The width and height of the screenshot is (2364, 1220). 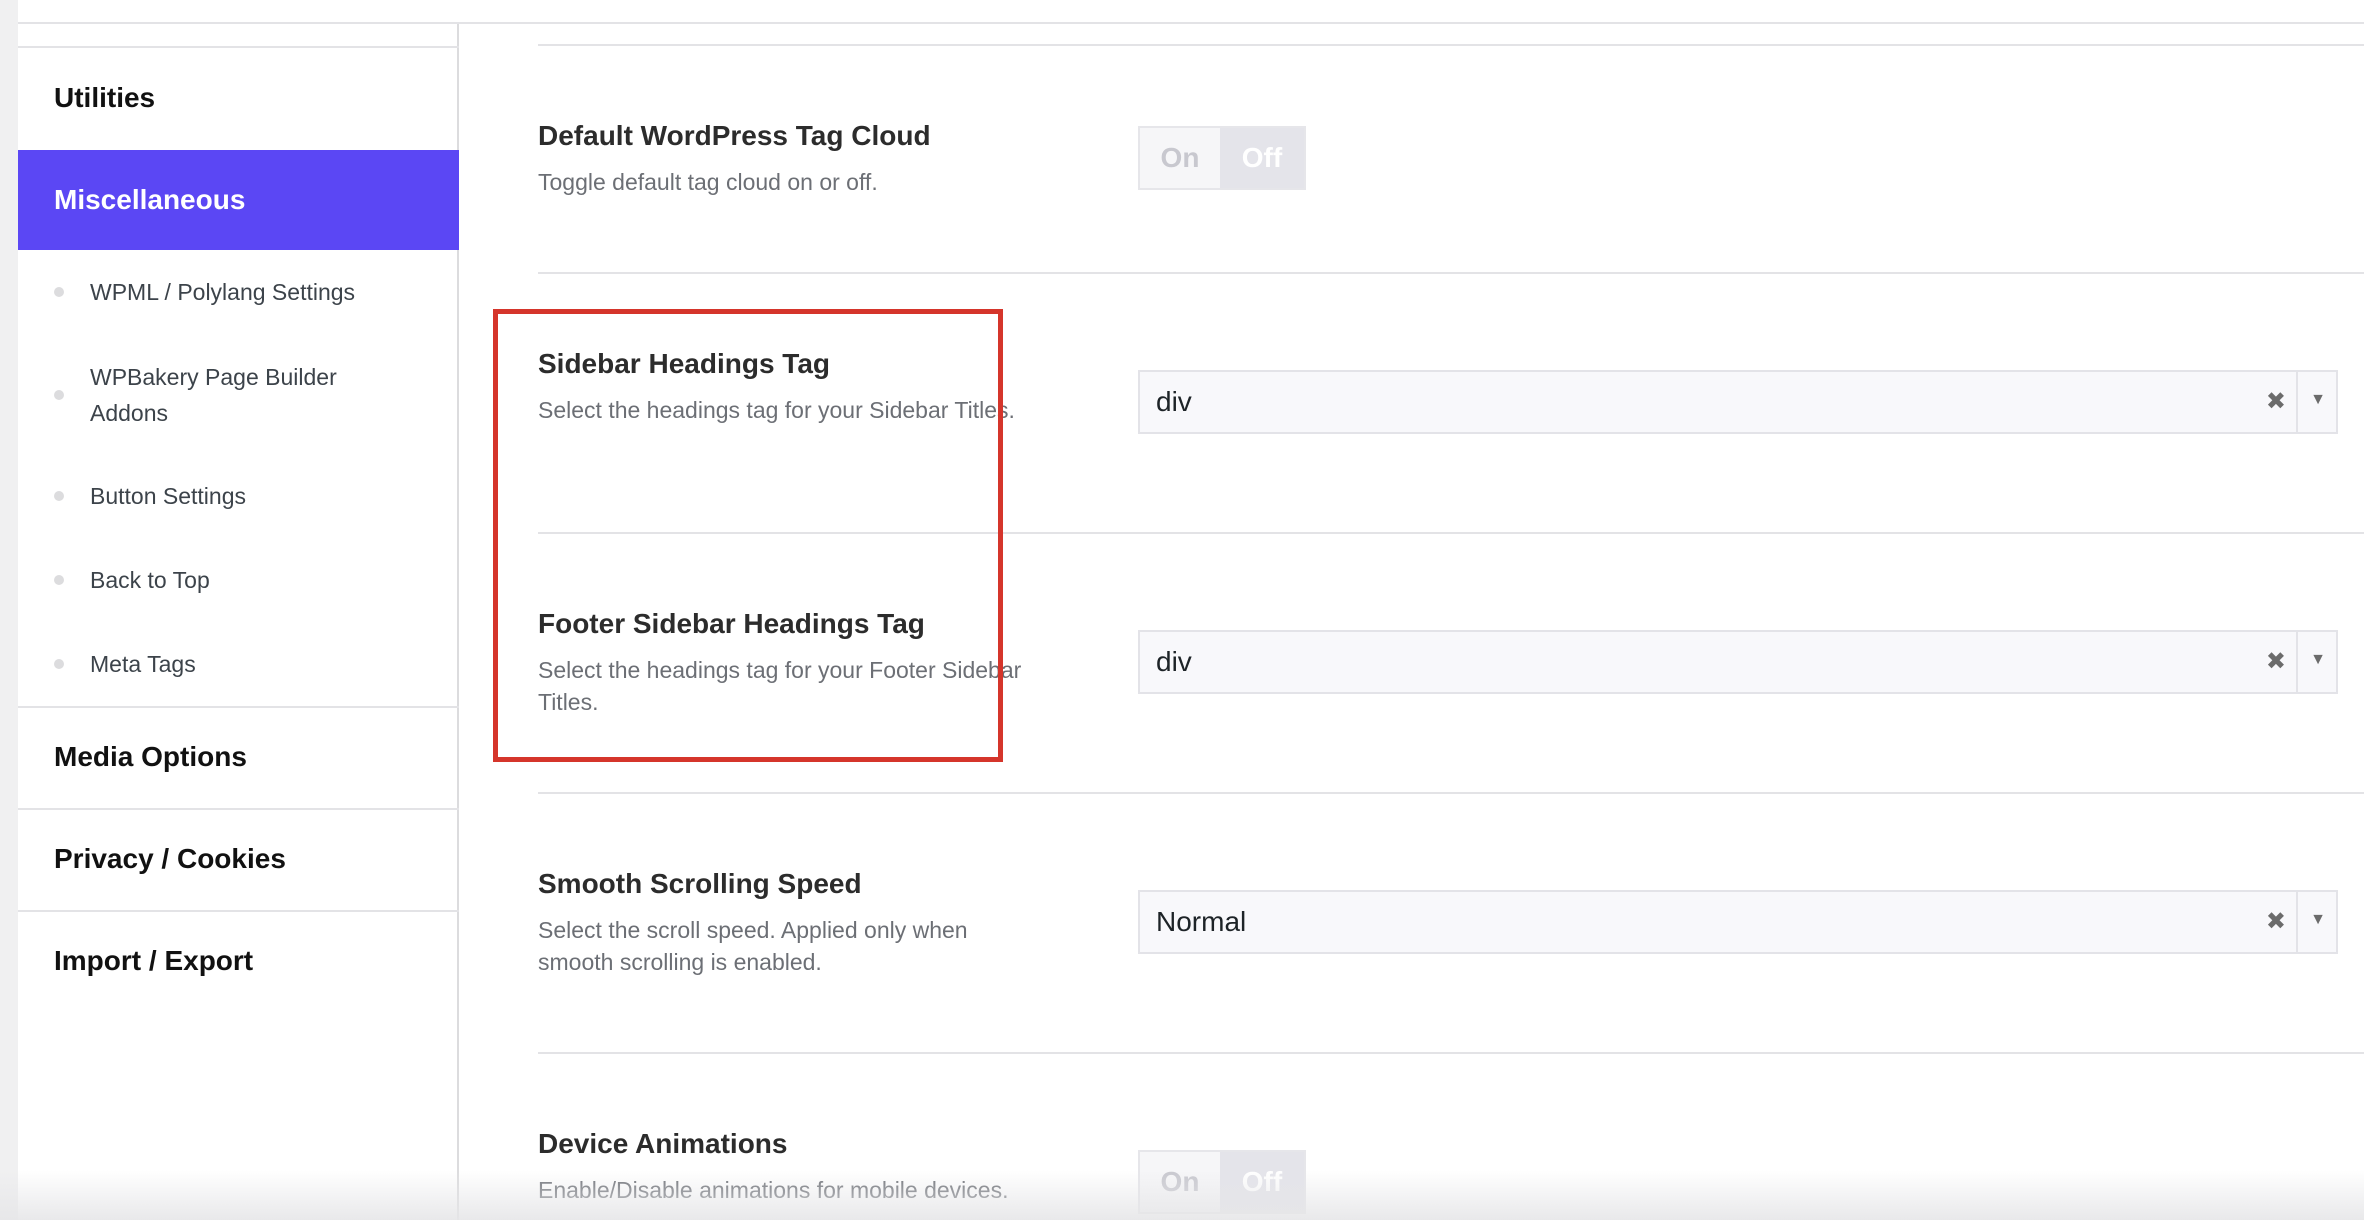 What do you see at coordinates (731, 623) in the screenshot?
I see `footer-sidebar-headings-title: Footer Sidebar Headings Tag` at bounding box center [731, 623].